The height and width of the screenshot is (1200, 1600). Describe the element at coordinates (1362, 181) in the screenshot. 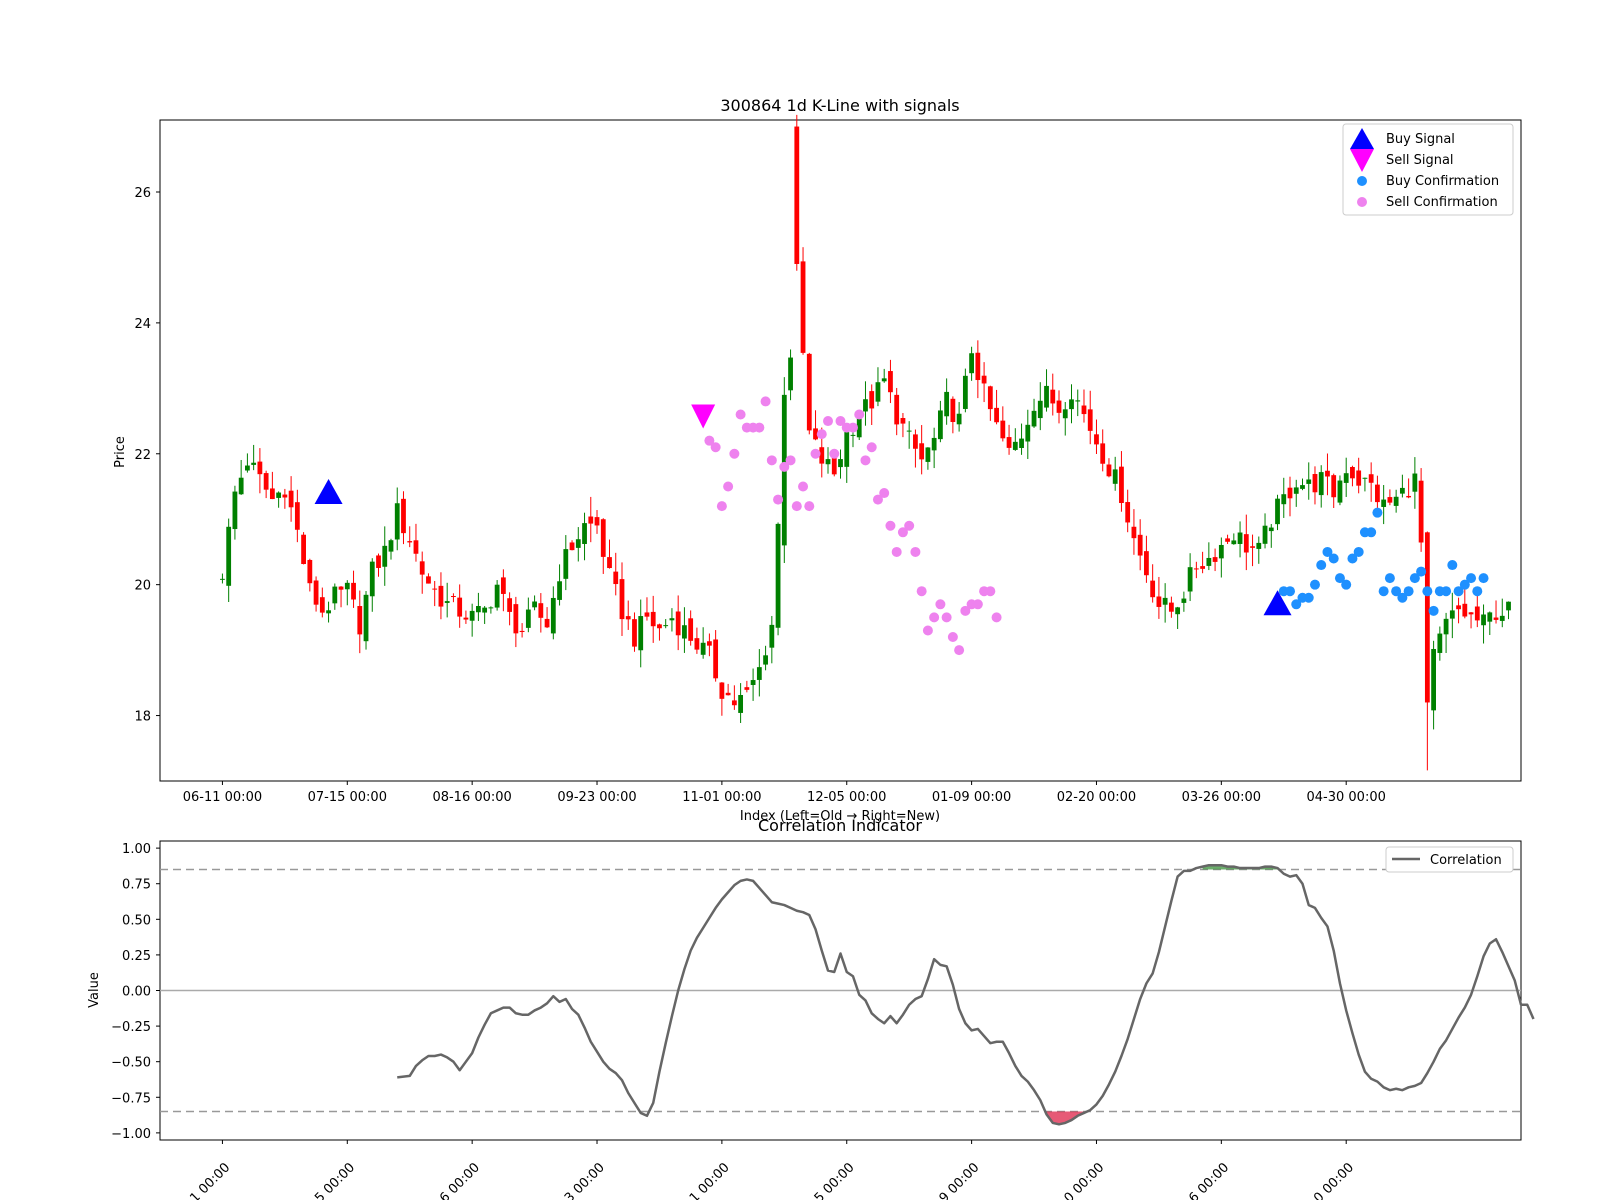

I see `legend-buy-confirmation-marker` at that location.